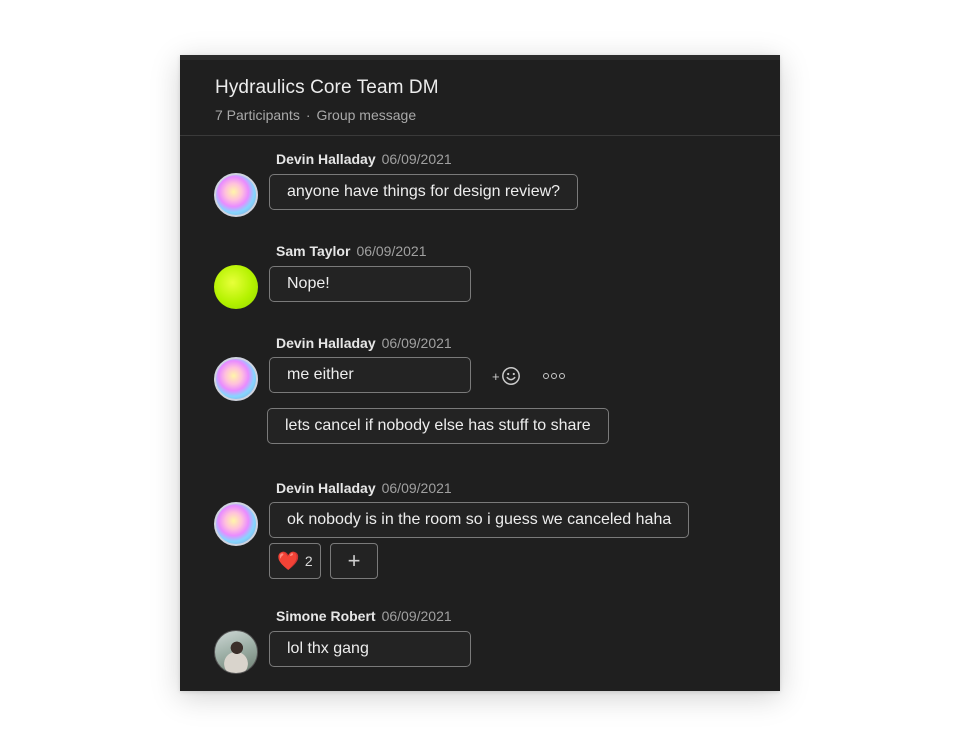 Image resolution: width=960 pixels, height=747 pixels. I want to click on reaction-heart: ❤️ 2, so click(295, 561).